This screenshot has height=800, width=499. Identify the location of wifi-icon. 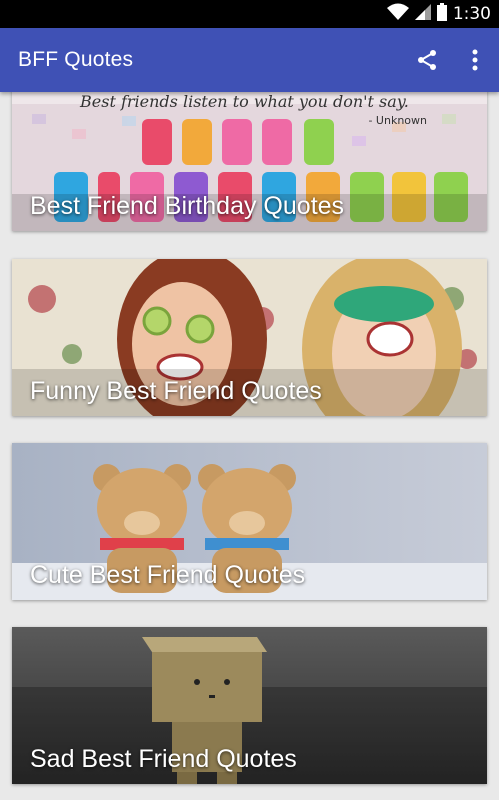
(397, 14).